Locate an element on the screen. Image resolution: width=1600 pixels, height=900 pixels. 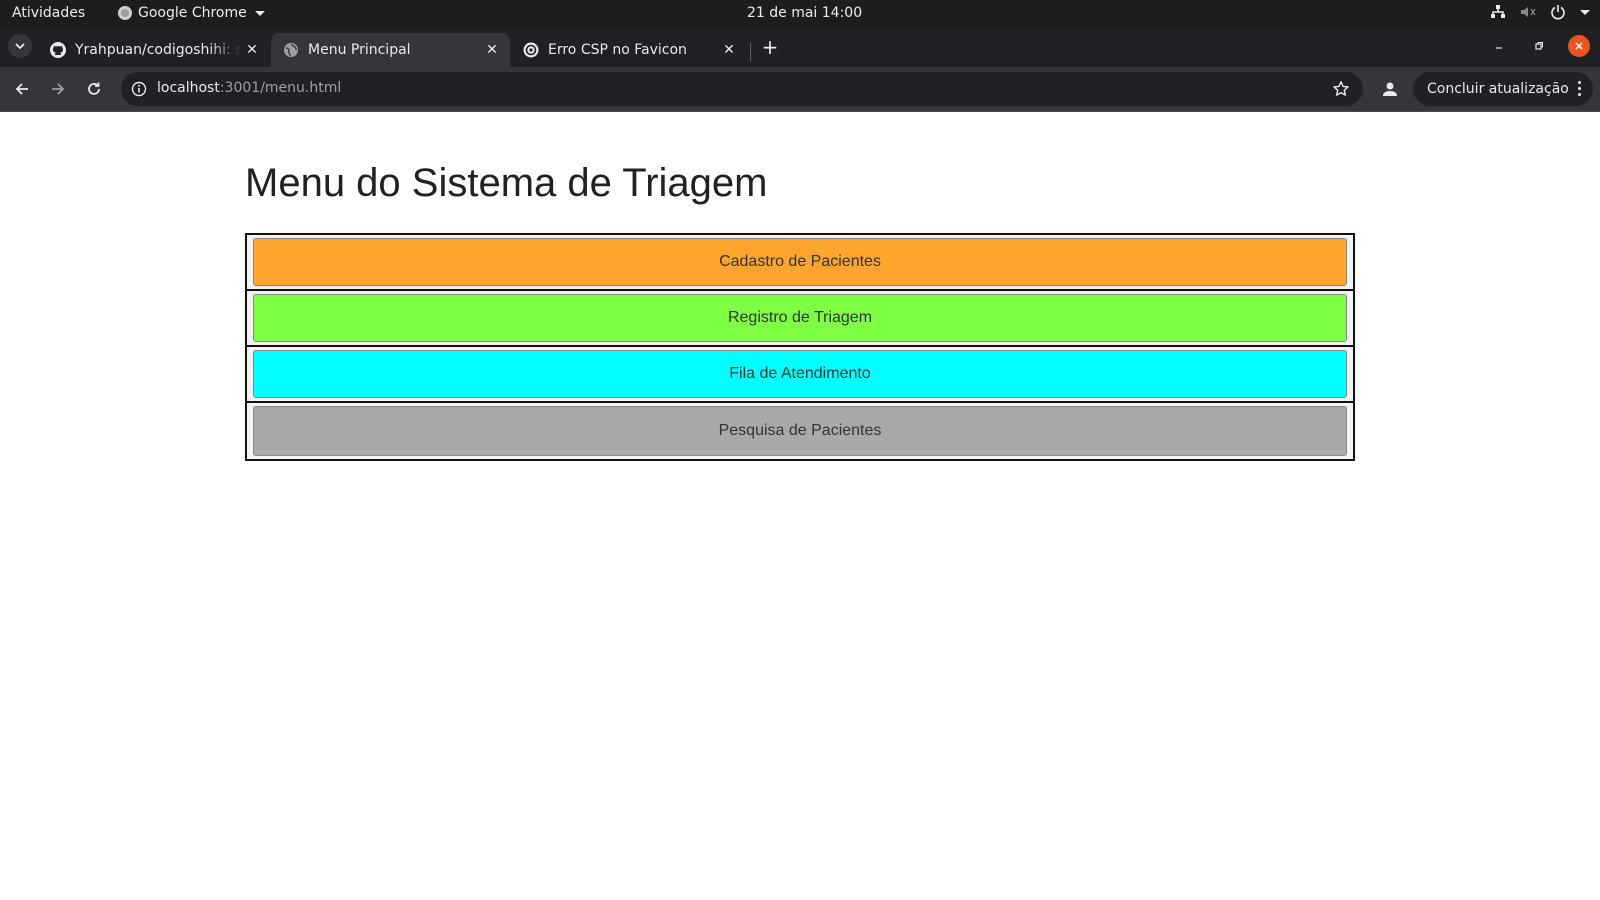
registro-triagem-button: Registro de Triagem is located at coordinates (800, 318).